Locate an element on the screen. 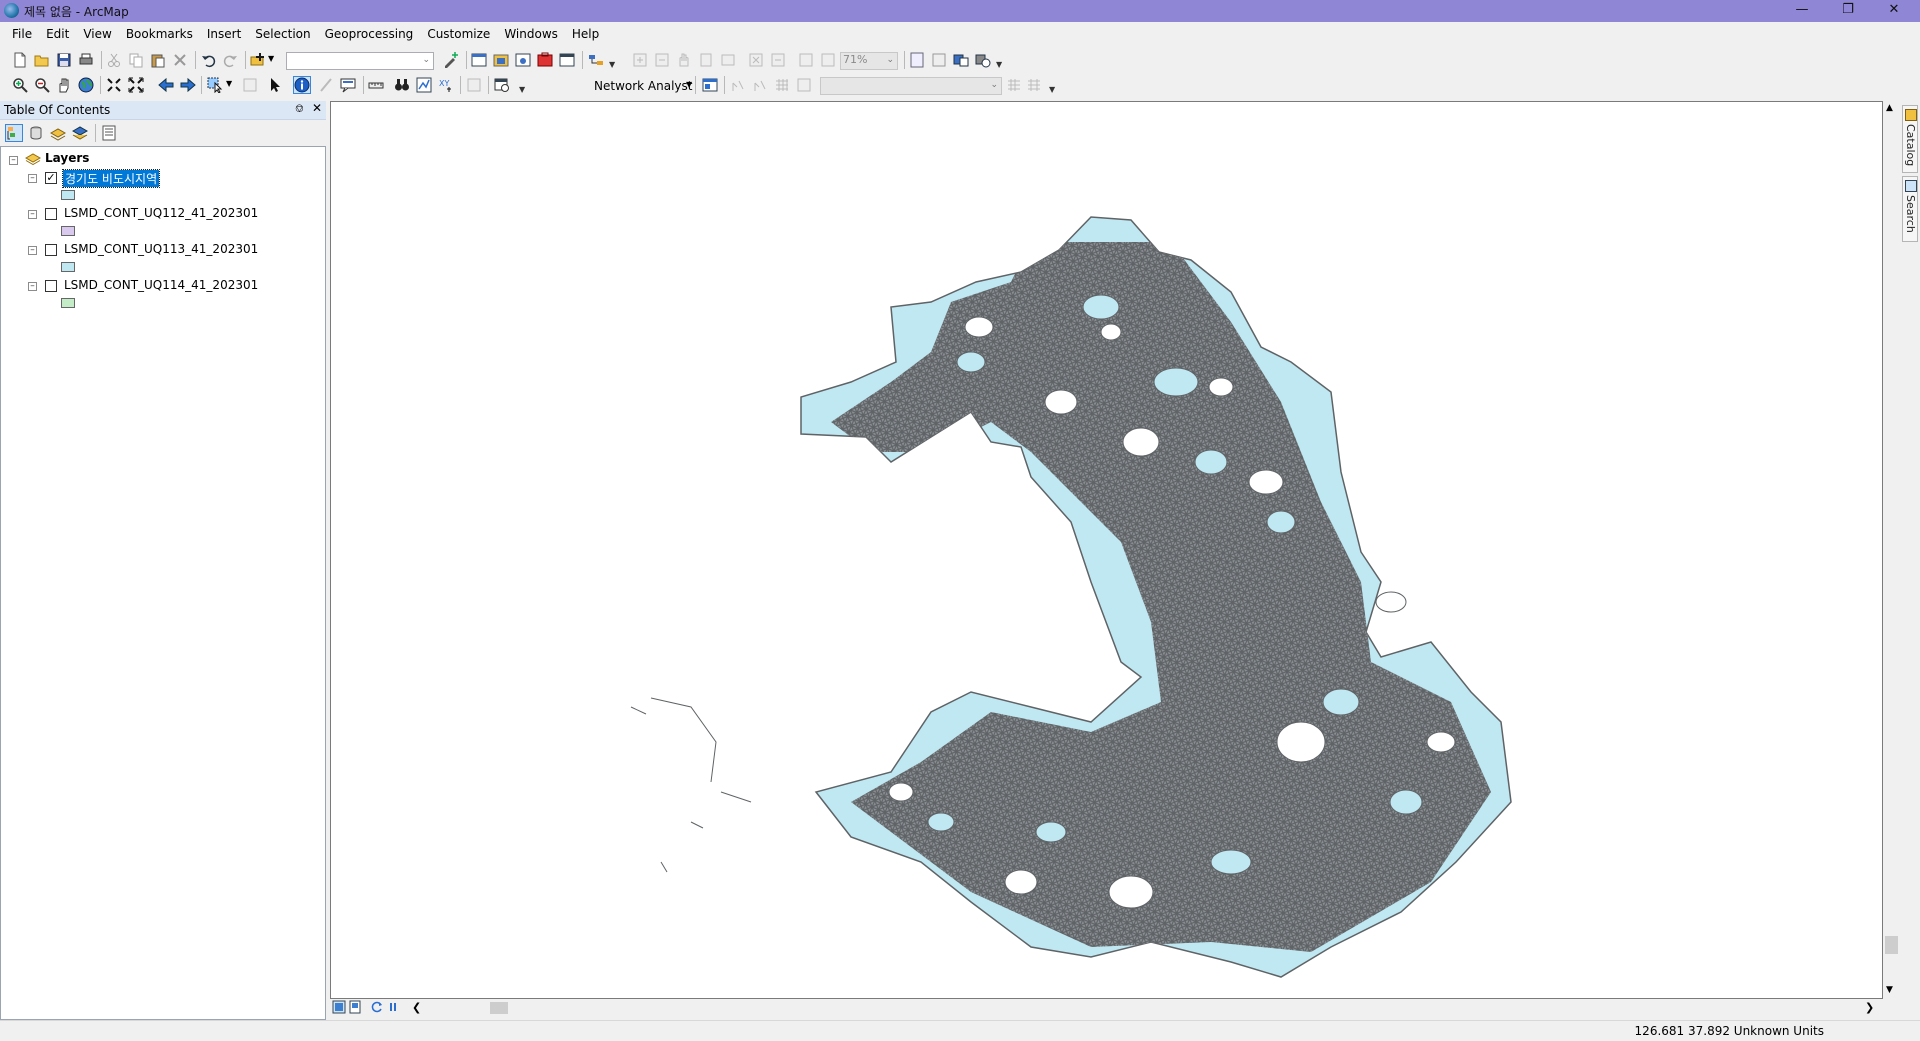 Image resolution: width=1920 pixels, height=1041 pixels. table-of-contents-icon is located at coordinates (479, 60).